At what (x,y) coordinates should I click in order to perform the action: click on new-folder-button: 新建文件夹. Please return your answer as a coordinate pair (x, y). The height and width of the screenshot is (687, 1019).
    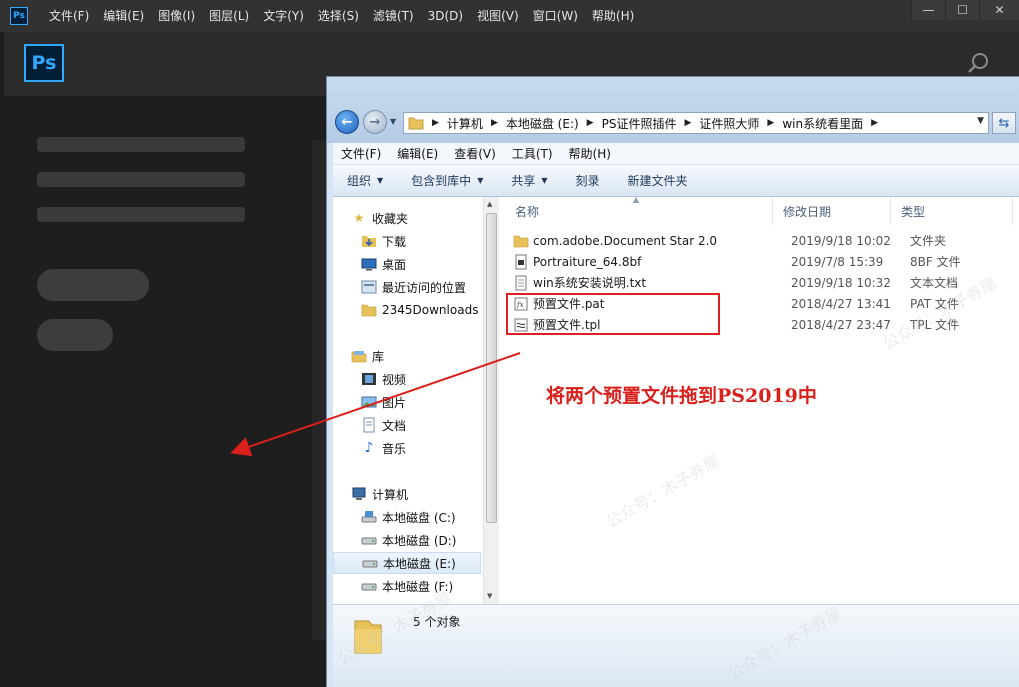
    Looking at the image, I should click on (658, 180).